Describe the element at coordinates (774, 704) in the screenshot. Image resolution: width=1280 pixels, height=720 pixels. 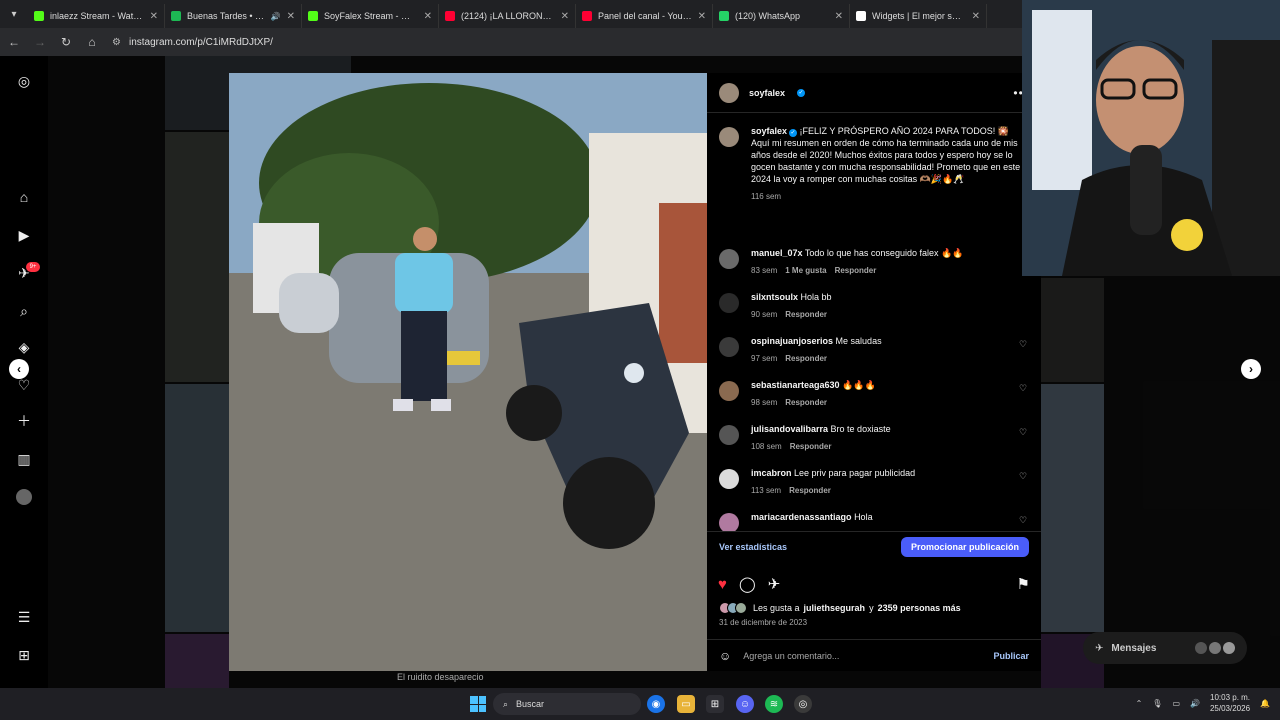
I see `spotify-icon: ≋` at that location.